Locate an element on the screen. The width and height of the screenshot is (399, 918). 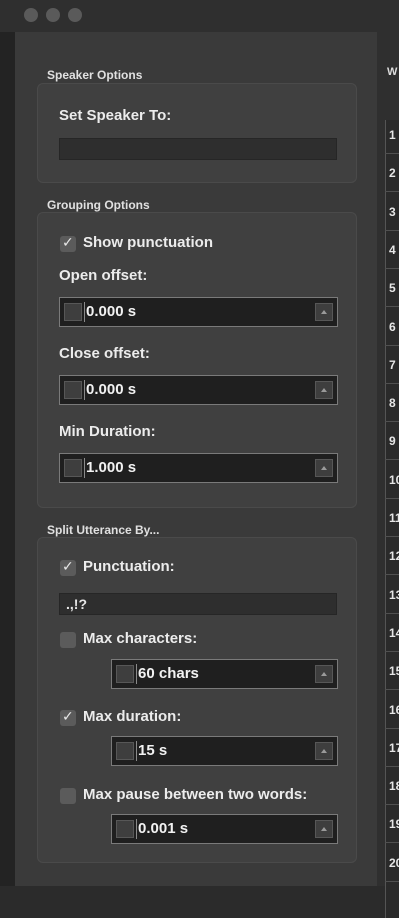
open-offset-value: 0.000 s is located at coordinates (111, 311).